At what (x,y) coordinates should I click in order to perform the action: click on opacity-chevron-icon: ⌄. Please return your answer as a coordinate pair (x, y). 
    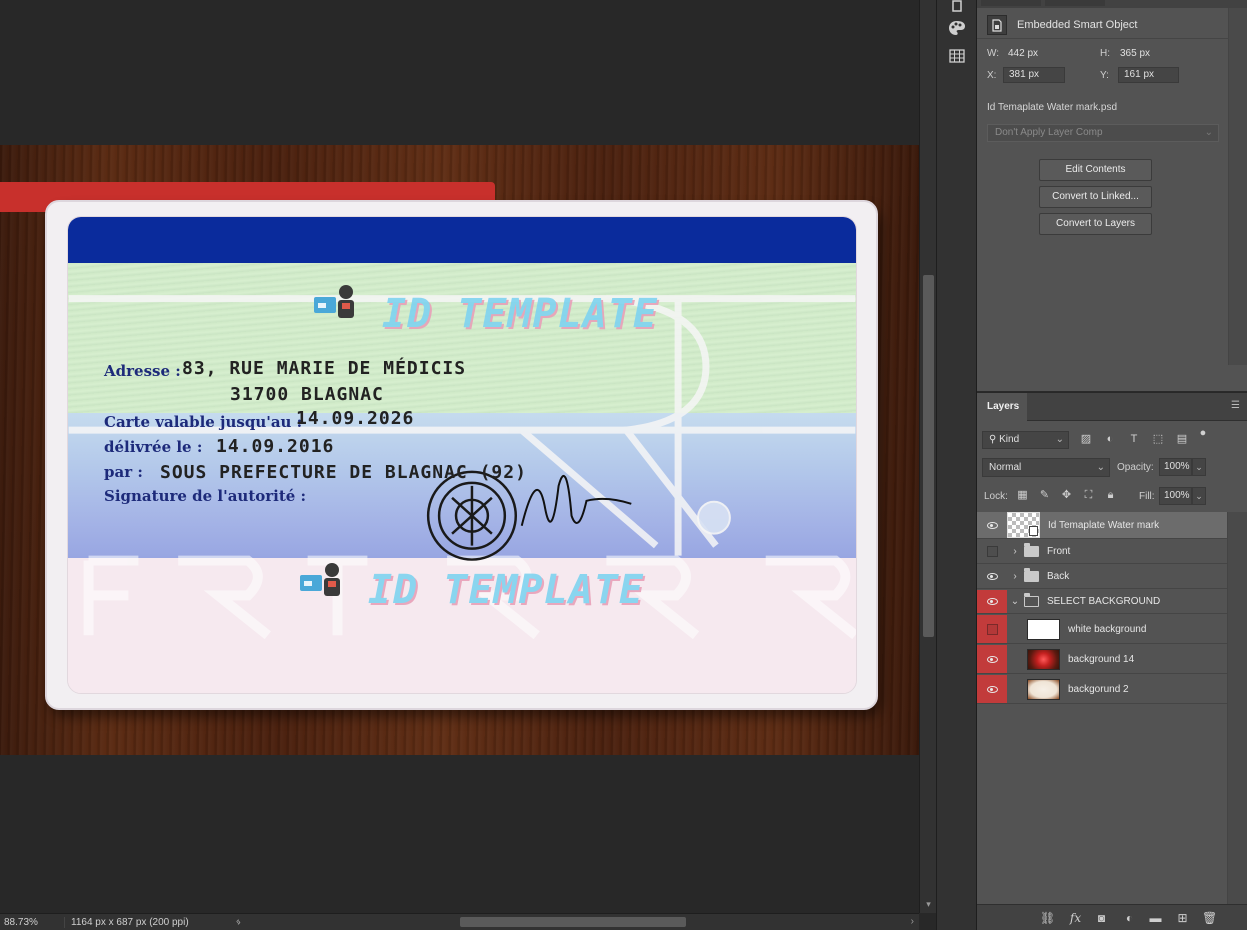
    Looking at the image, I should click on (1199, 467).